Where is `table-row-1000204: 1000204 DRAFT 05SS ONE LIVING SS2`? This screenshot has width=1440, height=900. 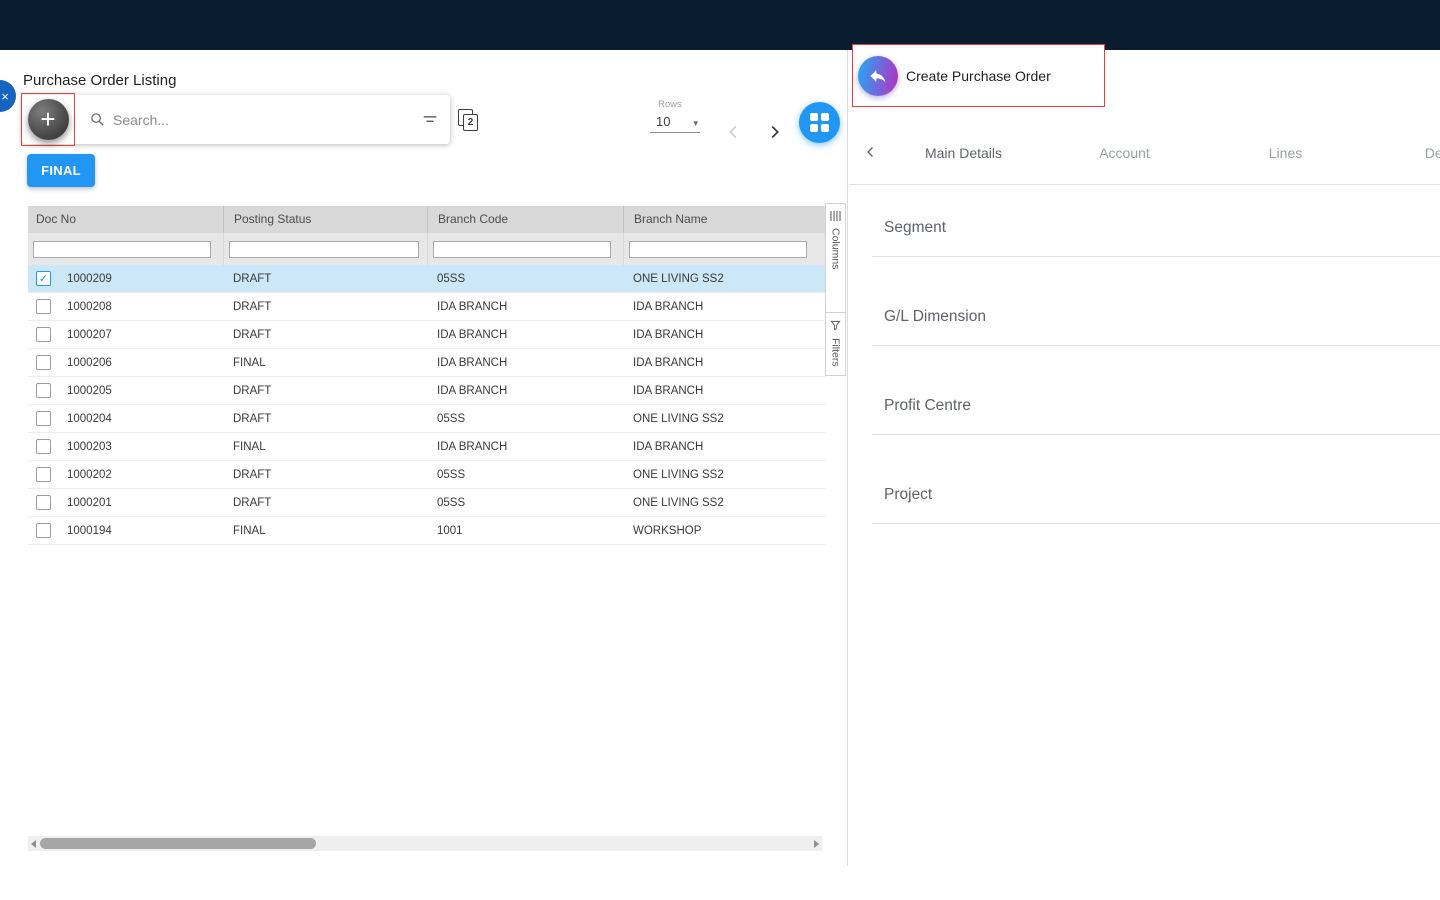 table-row-1000204: 1000204 DRAFT 05SS ONE LIVING SS2 is located at coordinates (426, 419).